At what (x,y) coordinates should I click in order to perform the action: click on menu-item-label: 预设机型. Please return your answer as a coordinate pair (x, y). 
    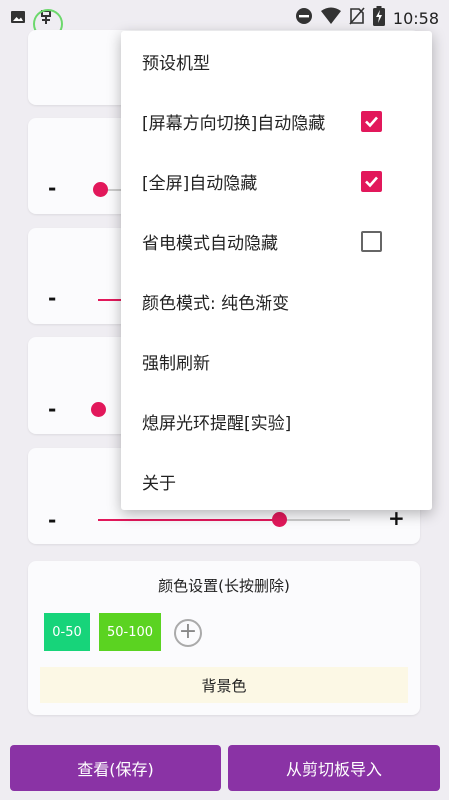
    Looking at the image, I should click on (176, 63).